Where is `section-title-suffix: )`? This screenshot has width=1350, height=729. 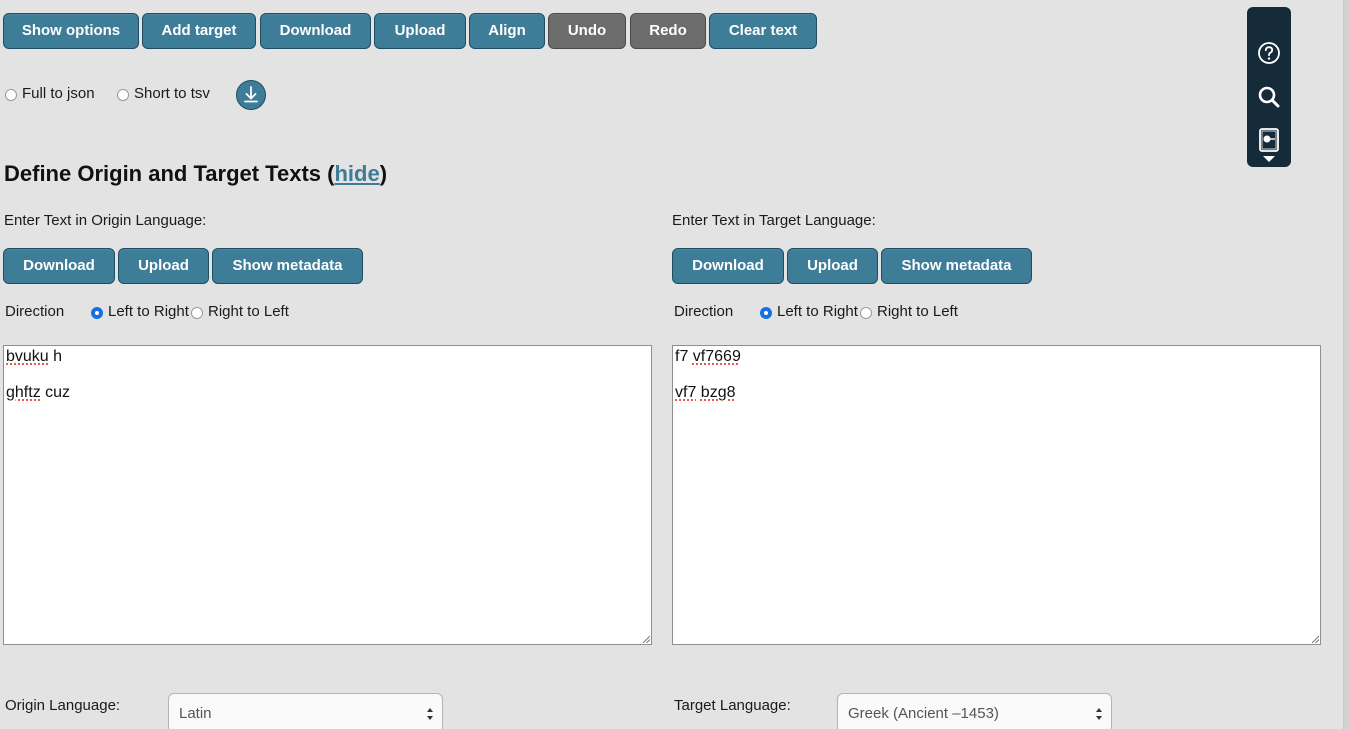 section-title-suffix: ) is located at coordinates (383, 173).